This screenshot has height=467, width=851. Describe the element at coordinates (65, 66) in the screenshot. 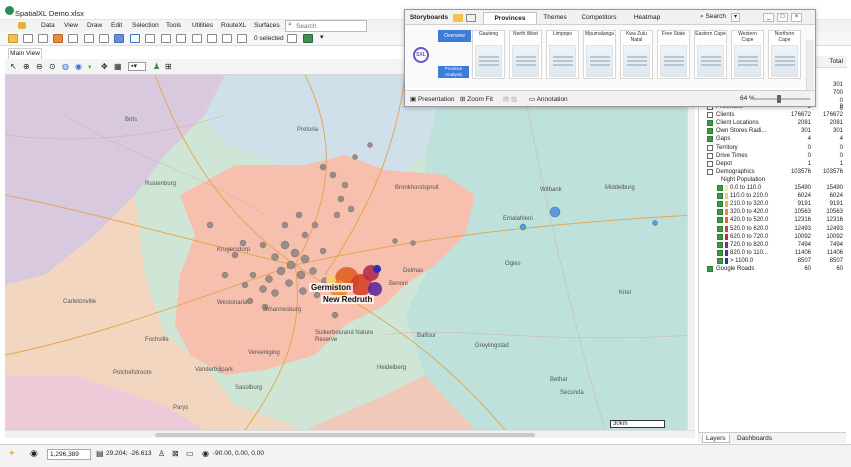

I see `zoom-world-icon: ◍` at that location.